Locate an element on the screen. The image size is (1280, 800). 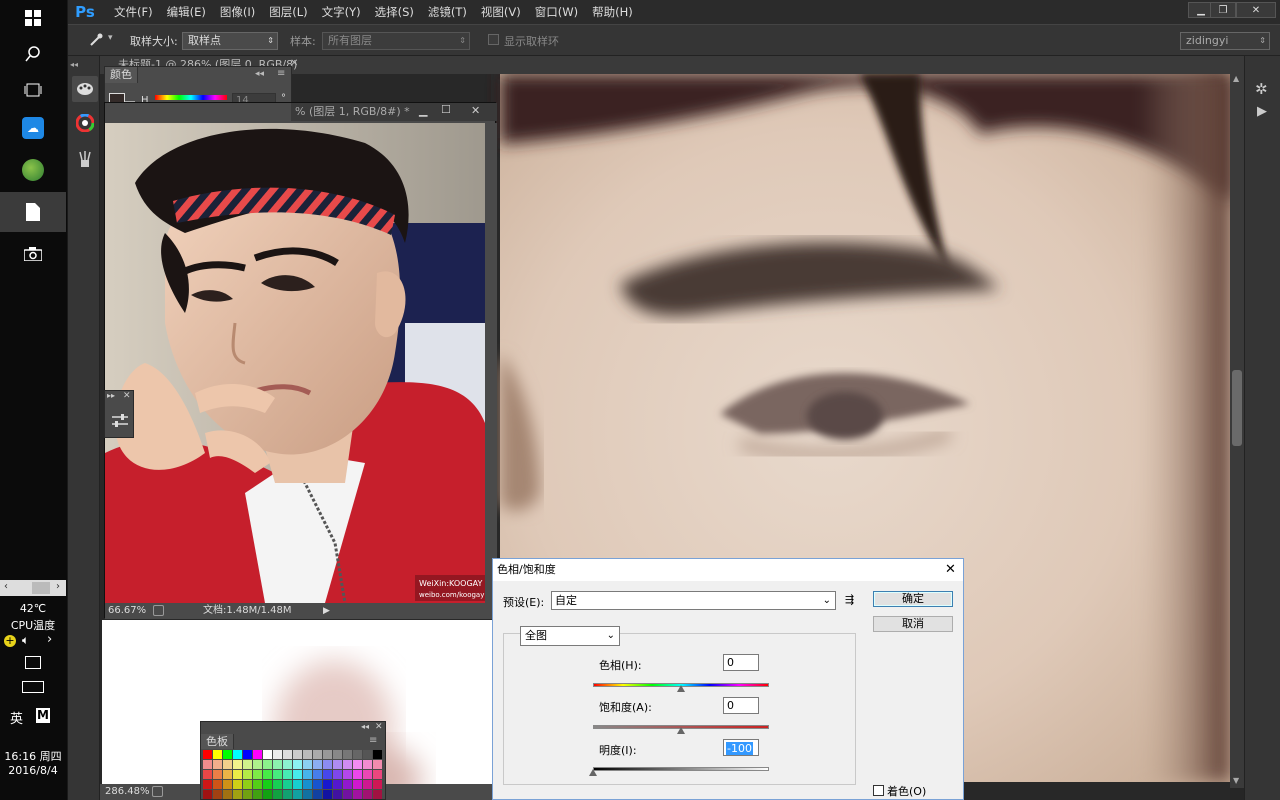
preset-select: 自定 ⌄ is located at coordinates (693, 600).